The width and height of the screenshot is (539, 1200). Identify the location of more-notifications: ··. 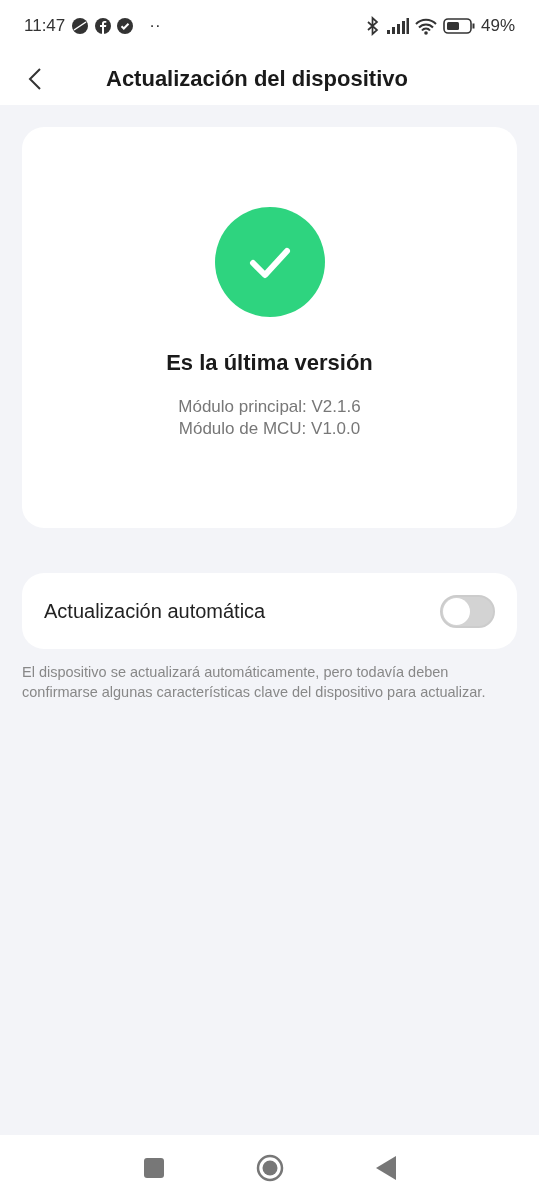
(155, 26).